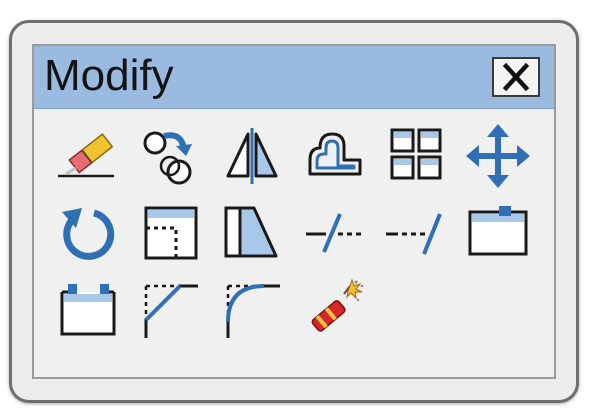 This screenshot has width=601, height=419. I want to click on chamfer-button, so click(170, 310).